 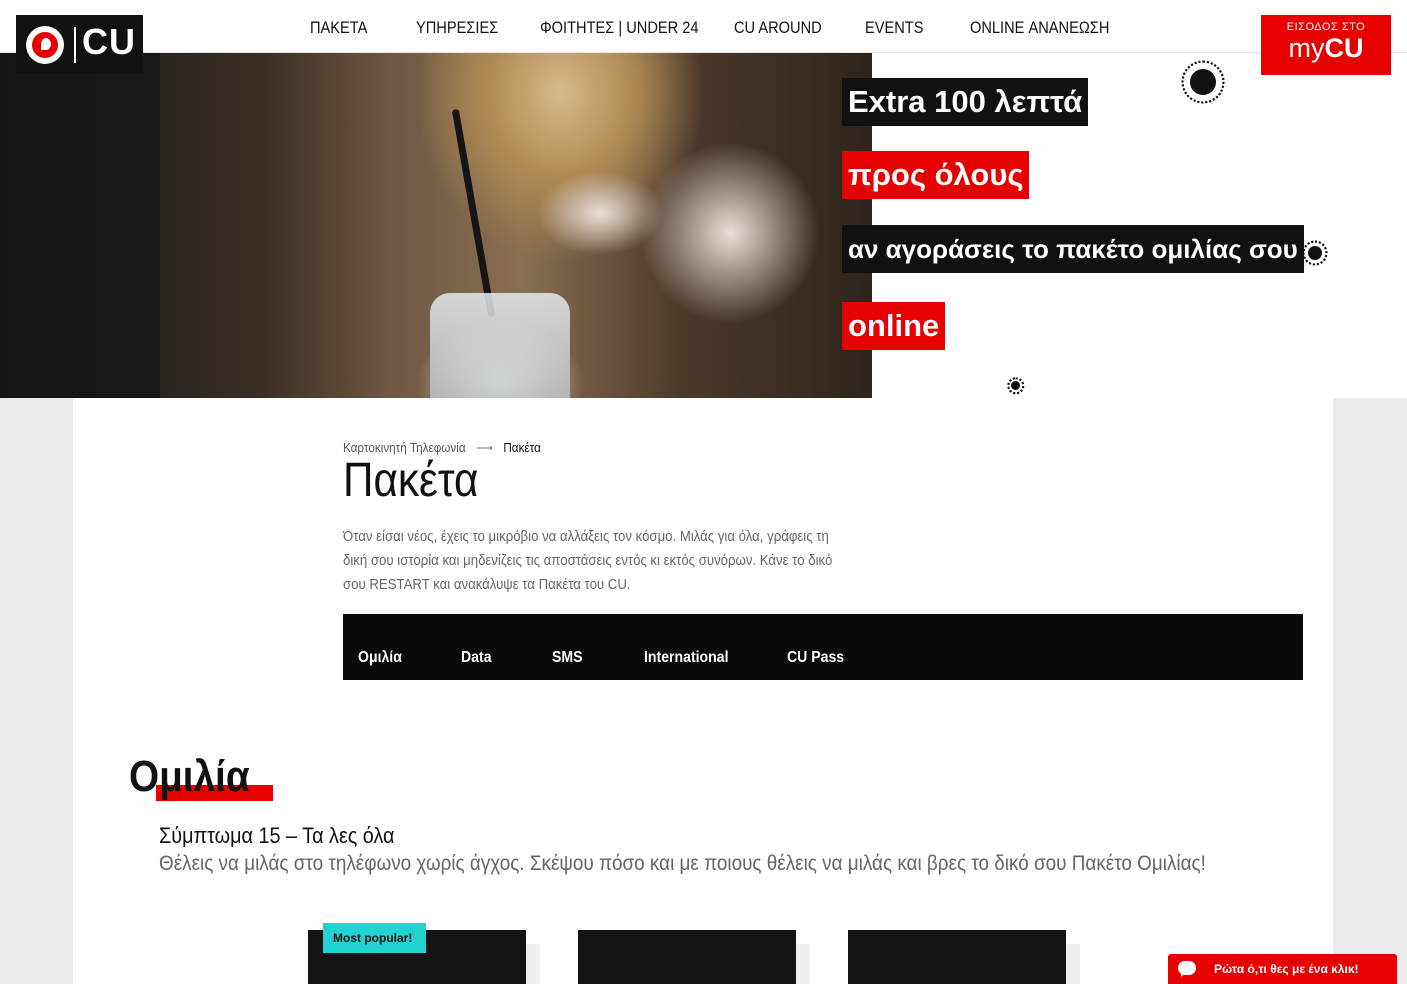 I want to click on logo-divider, so click(x=75, y=45).